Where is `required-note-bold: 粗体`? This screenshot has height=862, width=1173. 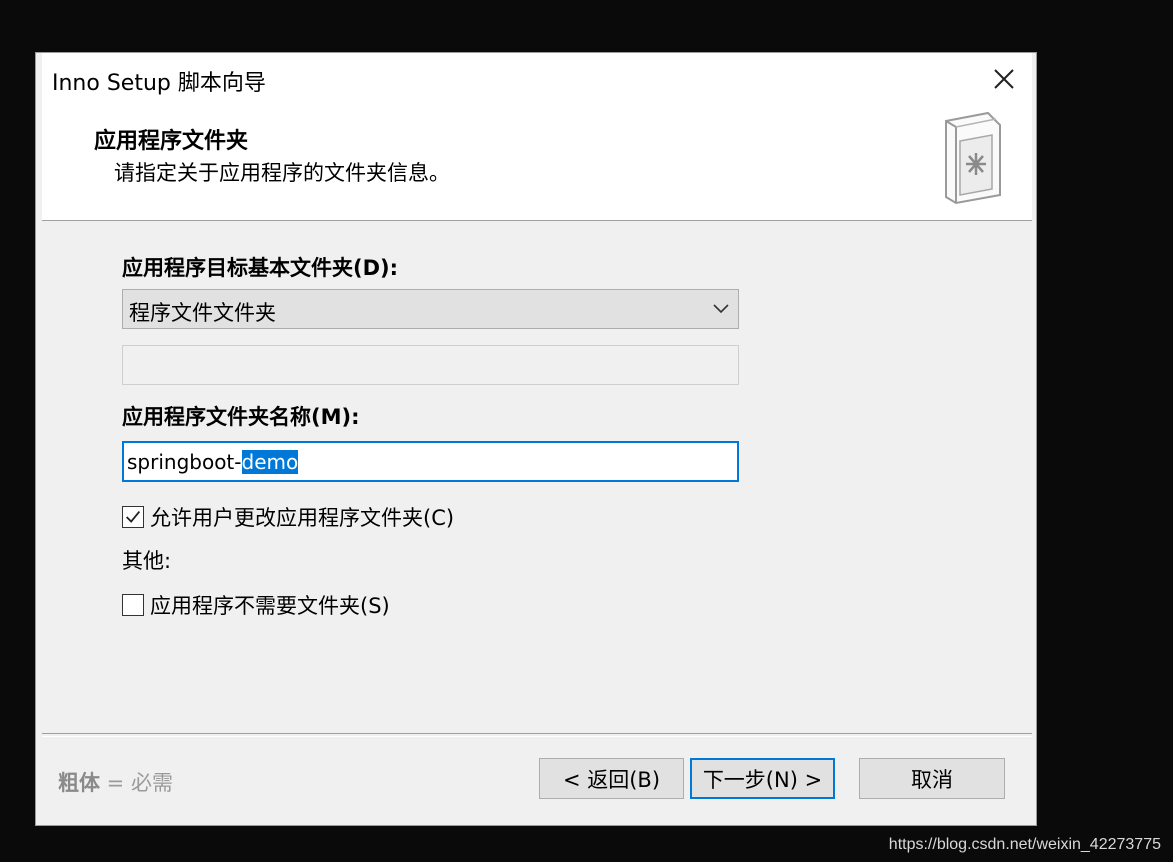
required-note-bold: 粗体 is located at coordinates (79, 783).